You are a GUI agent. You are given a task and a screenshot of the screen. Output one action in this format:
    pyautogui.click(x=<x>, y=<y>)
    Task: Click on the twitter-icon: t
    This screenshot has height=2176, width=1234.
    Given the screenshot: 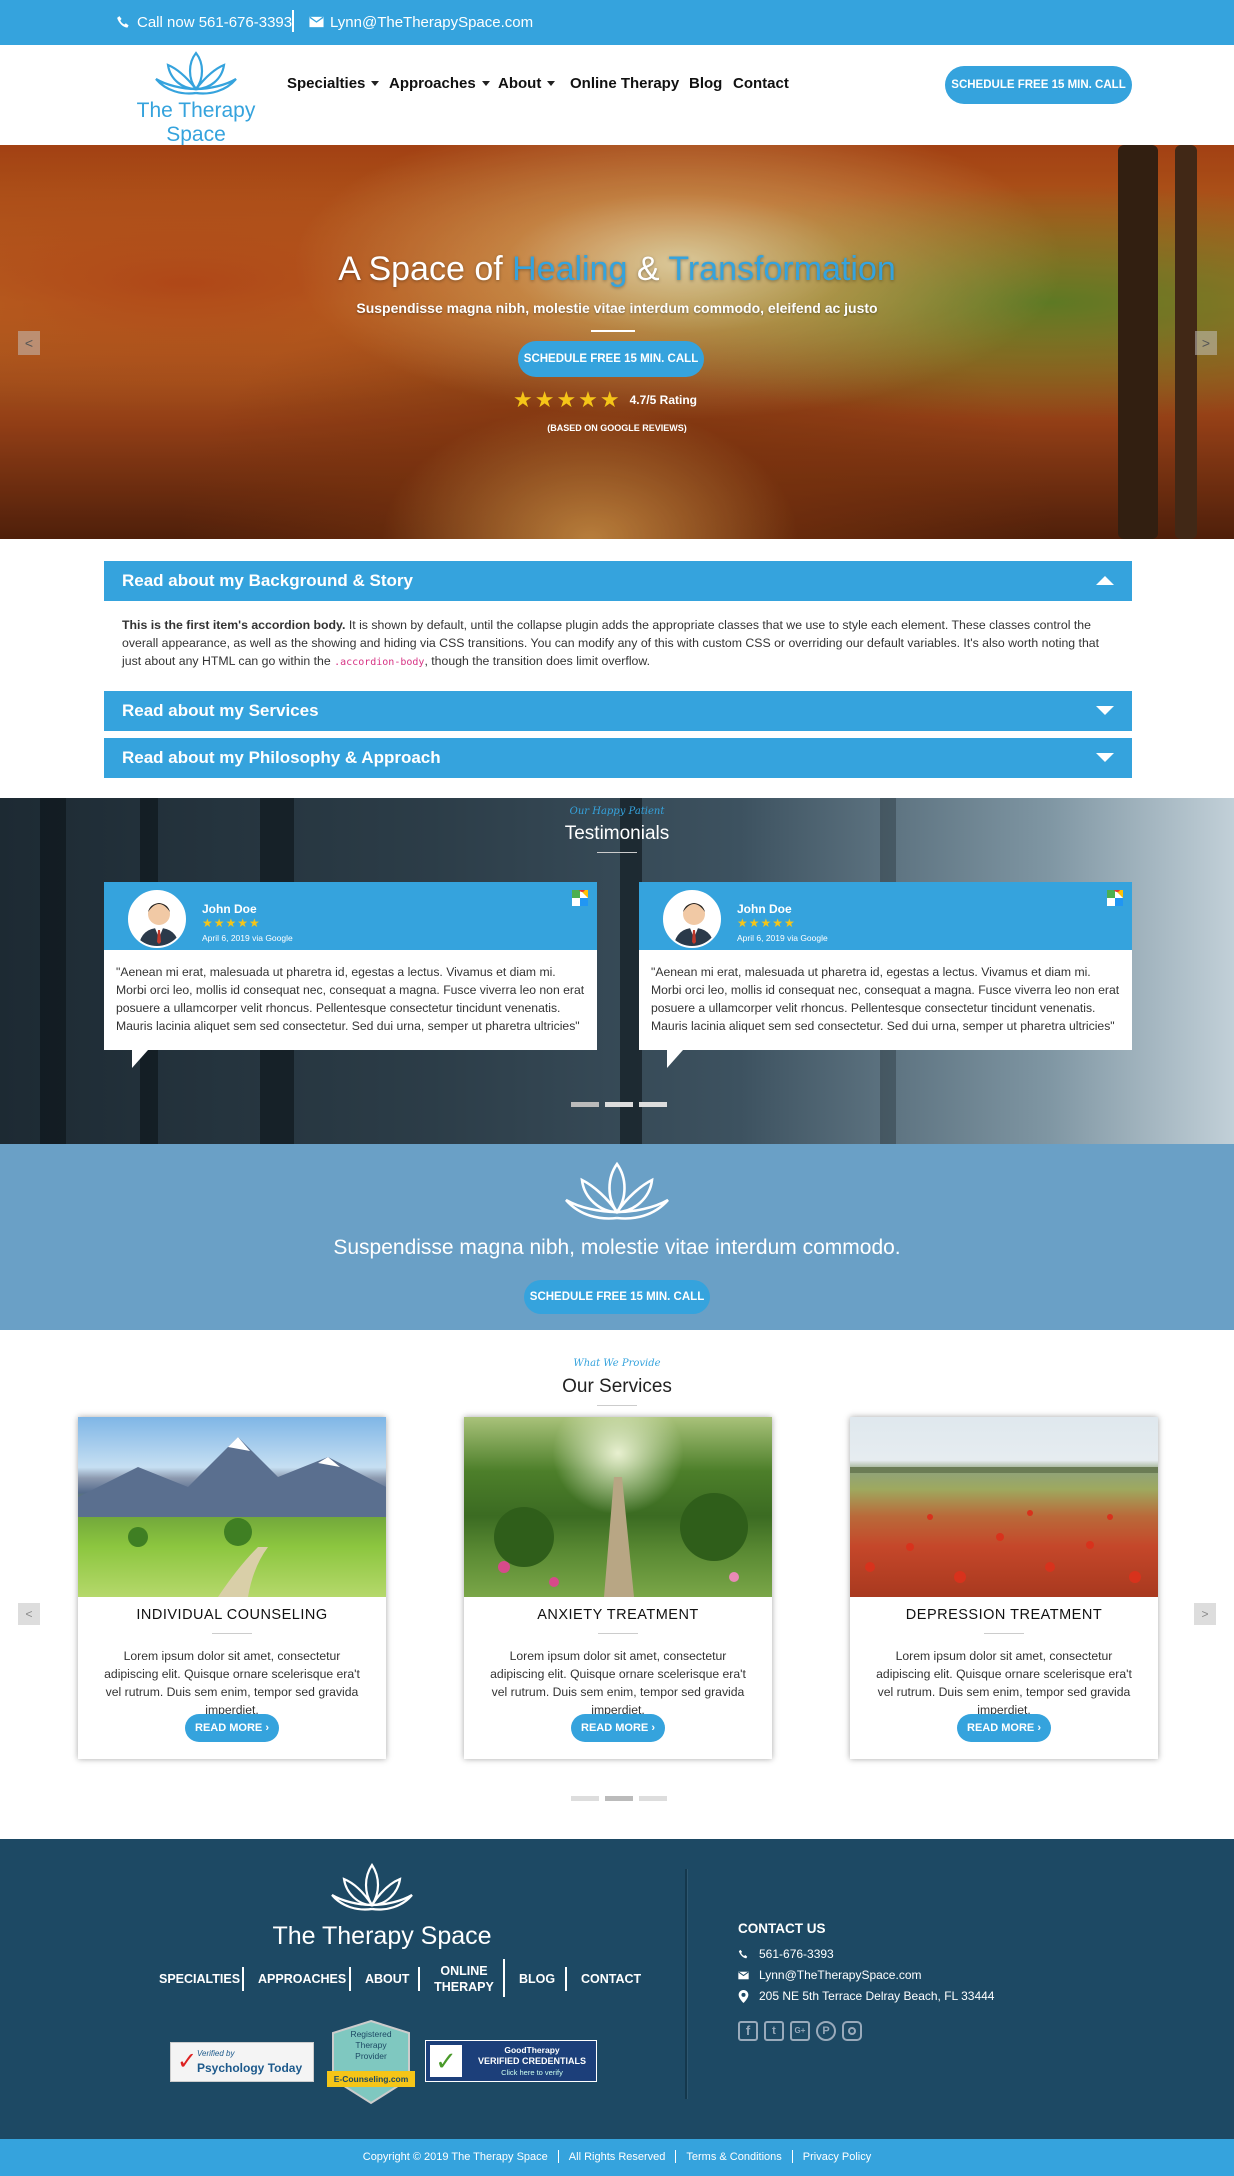 What is the action you would take?
    pyautogui.click(x=774, y=2031)
    